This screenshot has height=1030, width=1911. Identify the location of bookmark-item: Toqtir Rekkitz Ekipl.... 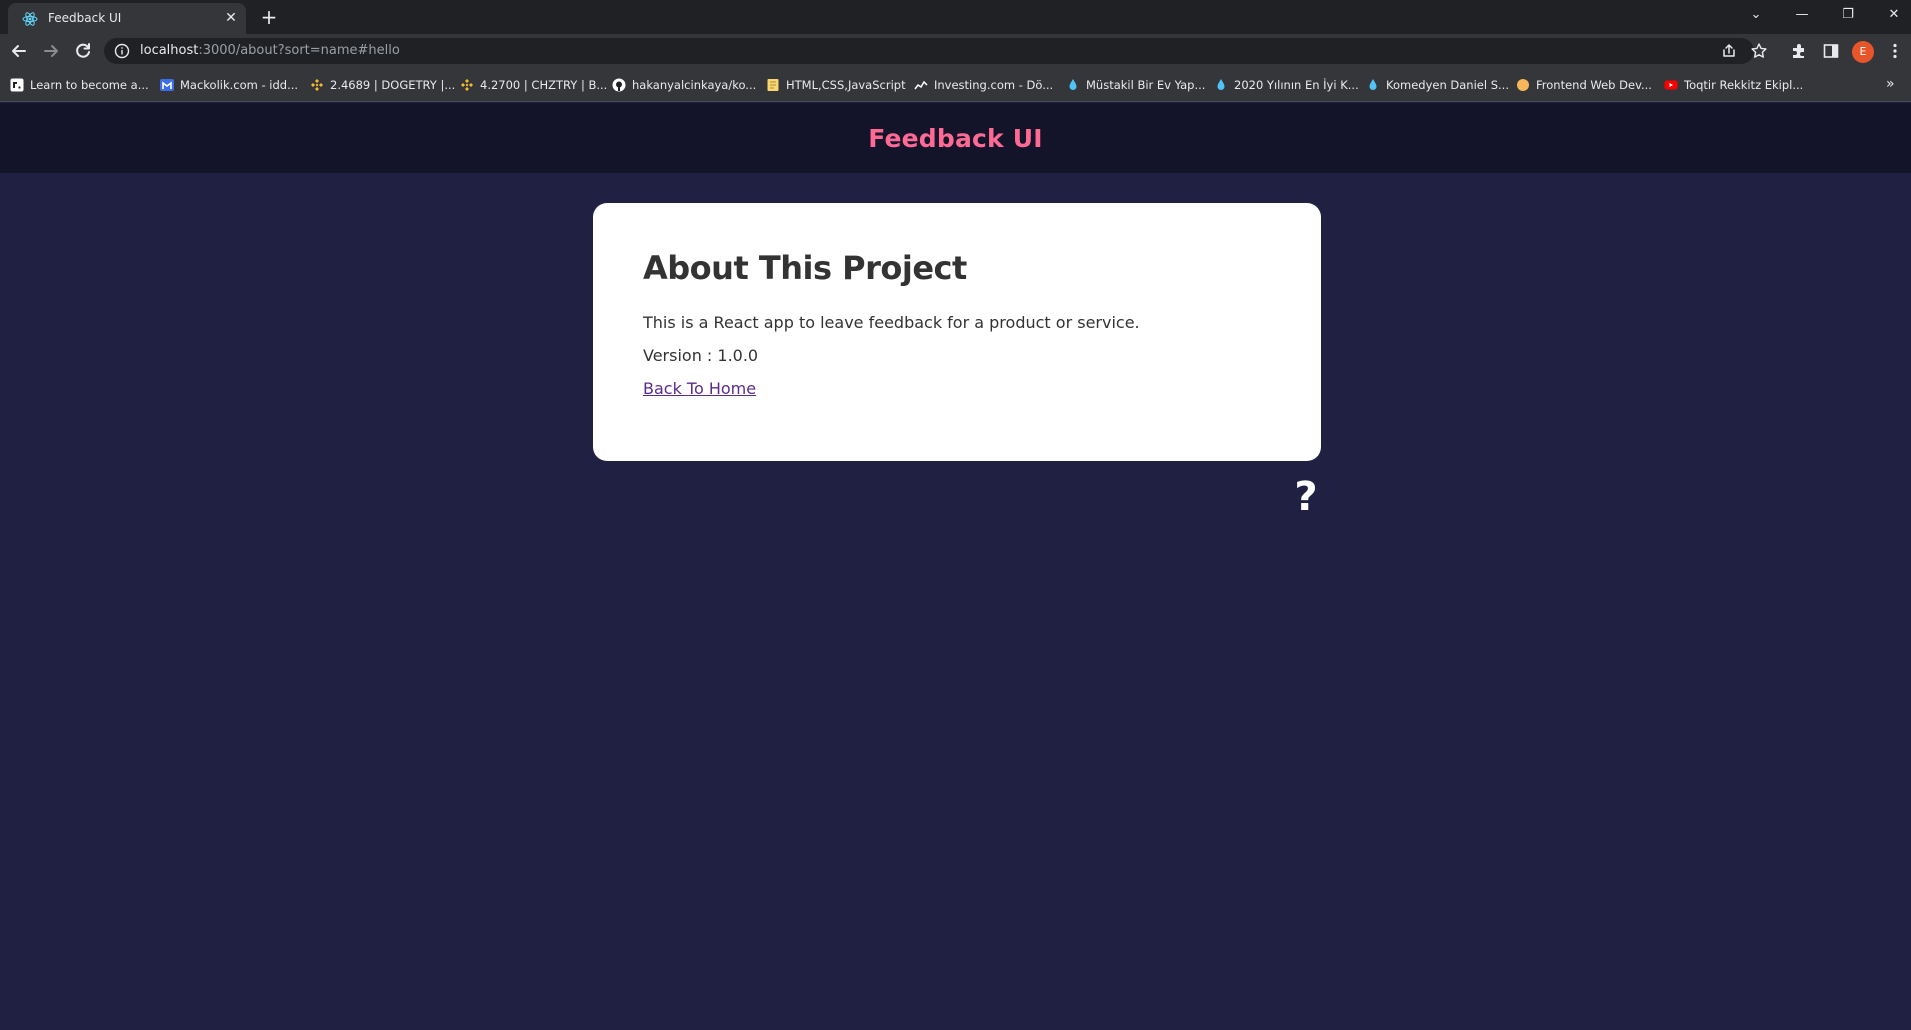
(1733, 85).